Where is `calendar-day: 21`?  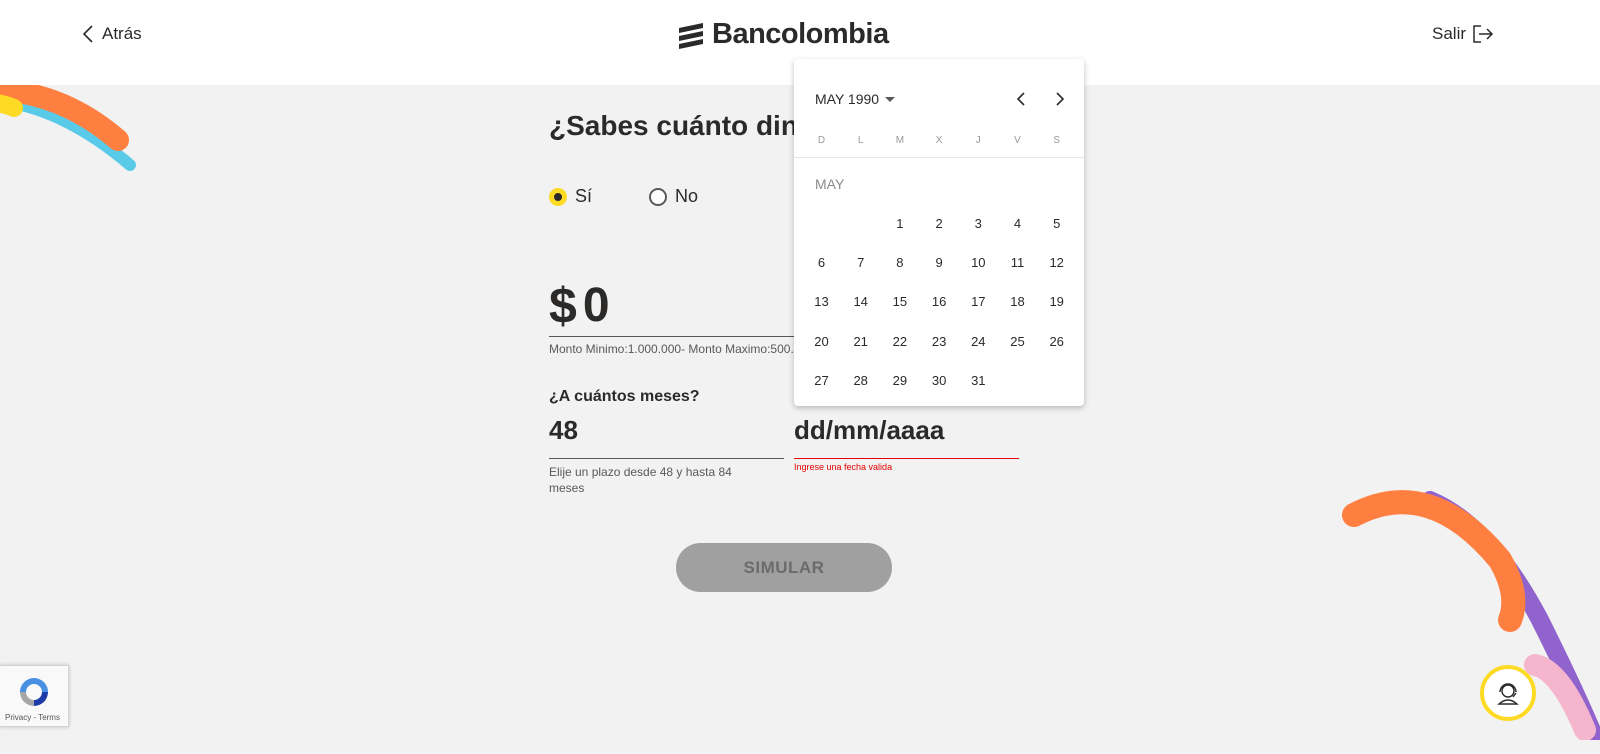
calendar-day: 21 is located at coordinates (860, 342).